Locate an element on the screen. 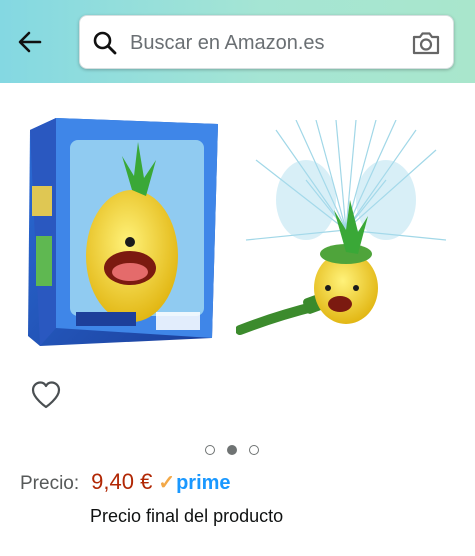 The image size is (475, 556). price-label: Precio: is located at coordinates (50, 483).